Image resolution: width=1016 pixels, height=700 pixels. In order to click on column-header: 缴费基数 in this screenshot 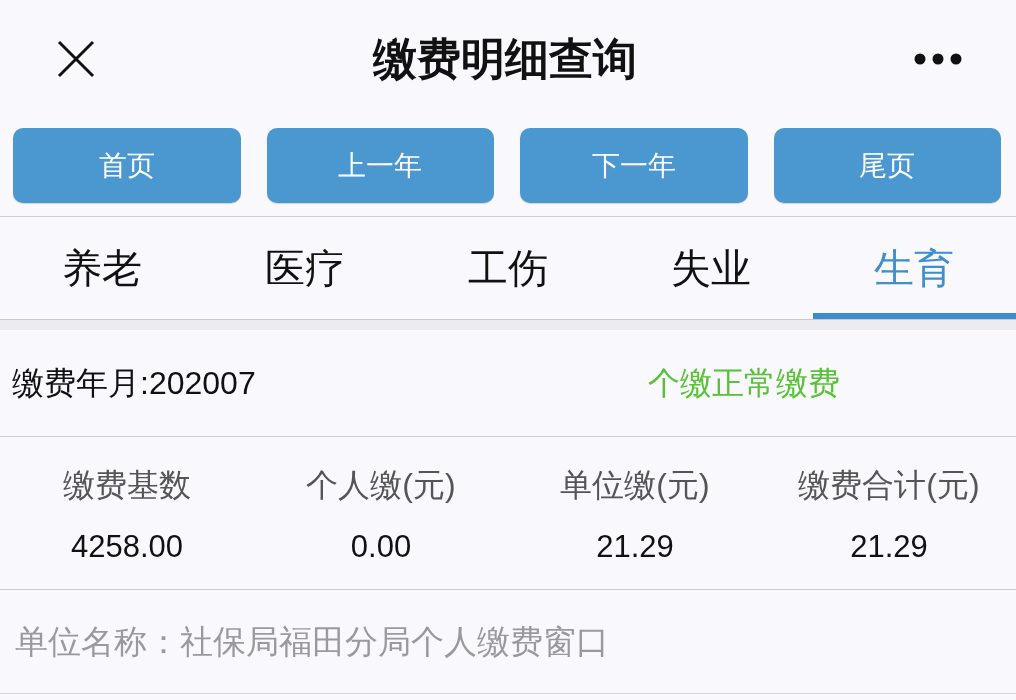, I will do `click(127, 484)`.